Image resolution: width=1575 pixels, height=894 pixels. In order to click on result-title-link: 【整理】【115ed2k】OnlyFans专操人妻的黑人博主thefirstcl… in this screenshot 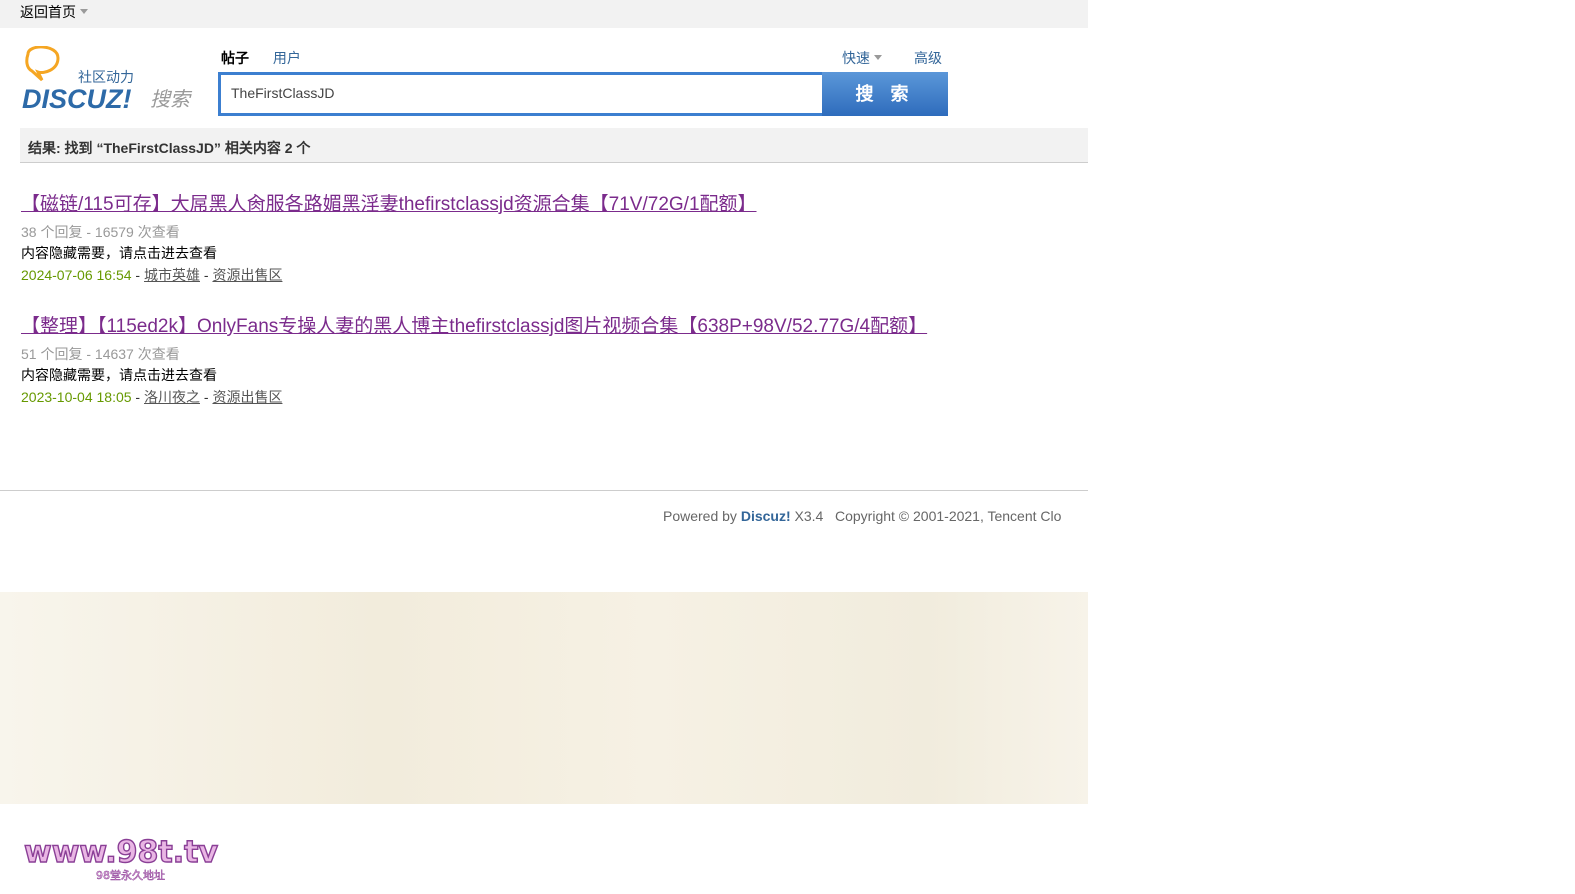, I will do `click(486, 326)`.